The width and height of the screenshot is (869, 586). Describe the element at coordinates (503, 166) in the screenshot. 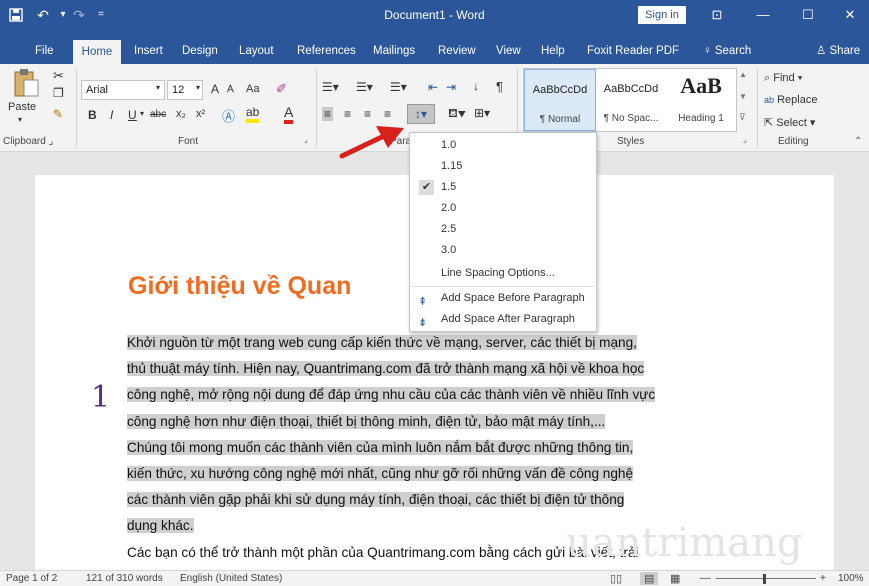

I see `line-spacing-option: 1.15` at that location.